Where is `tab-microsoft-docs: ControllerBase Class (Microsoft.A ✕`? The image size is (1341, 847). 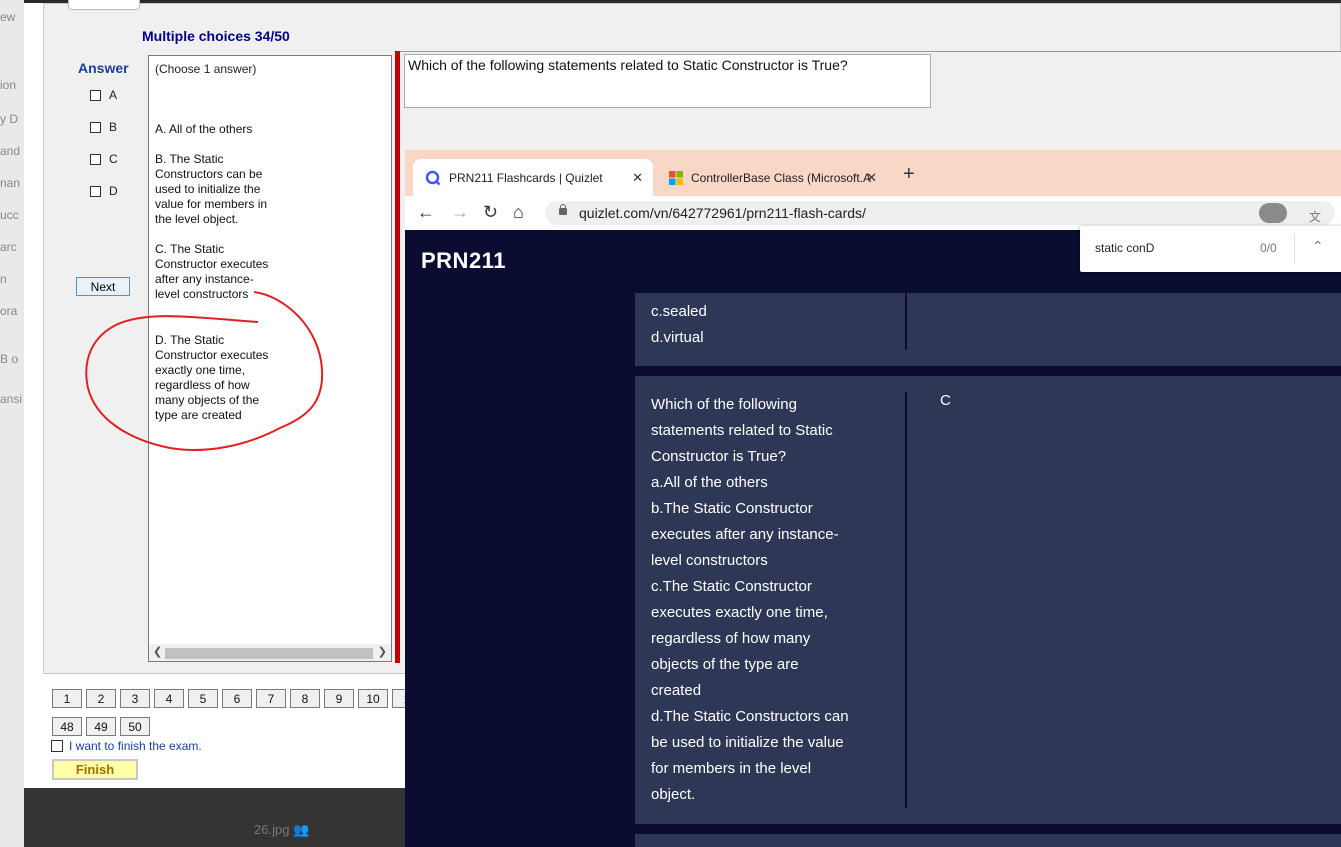
tab-microsoft-docs: ControllerBase Class (Microsoft.A ✕ is located at coordinates (772, 177).